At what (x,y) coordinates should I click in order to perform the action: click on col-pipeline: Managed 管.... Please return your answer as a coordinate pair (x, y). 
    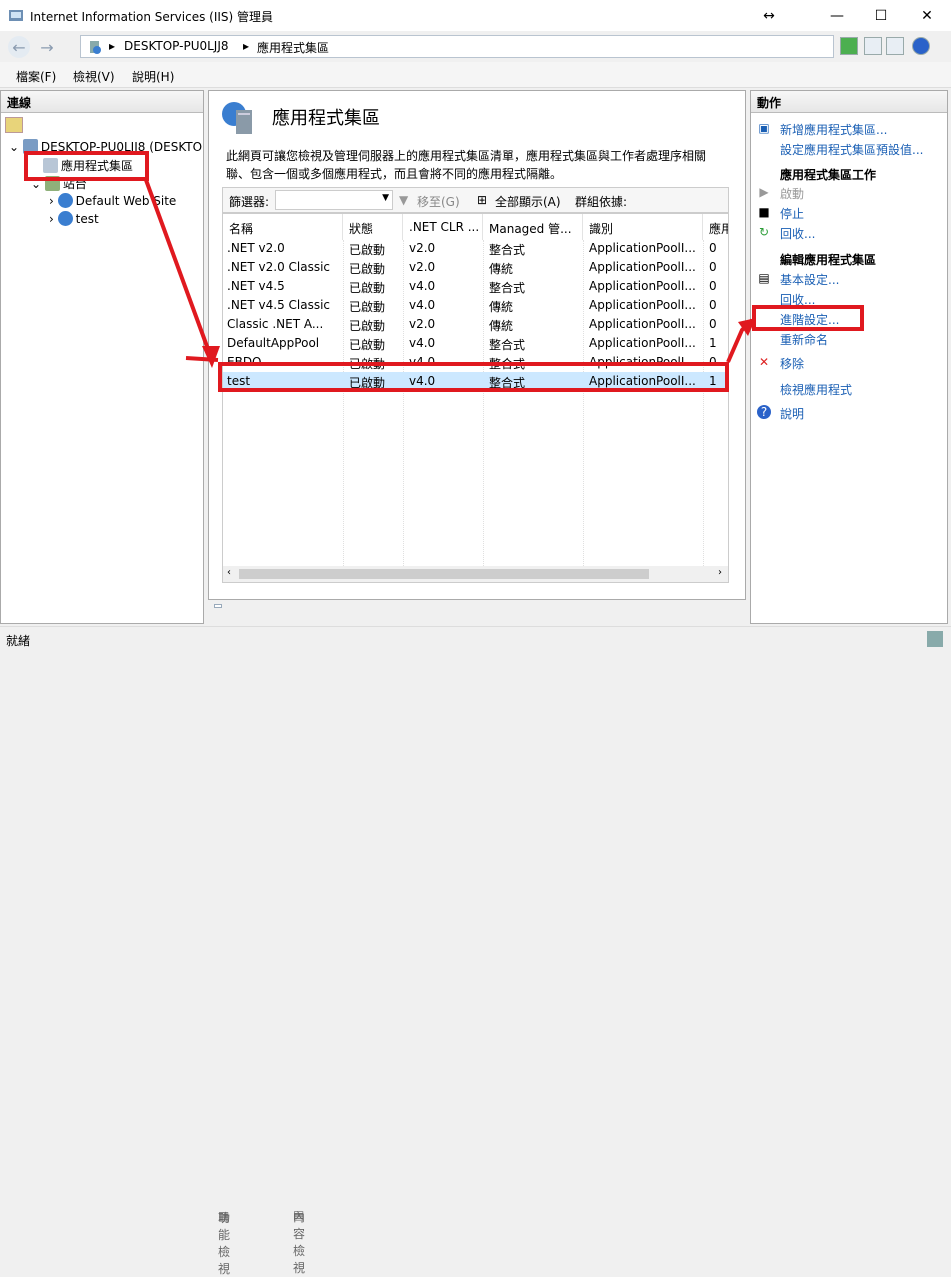
    Looking at the image, I should click on (533, 227).